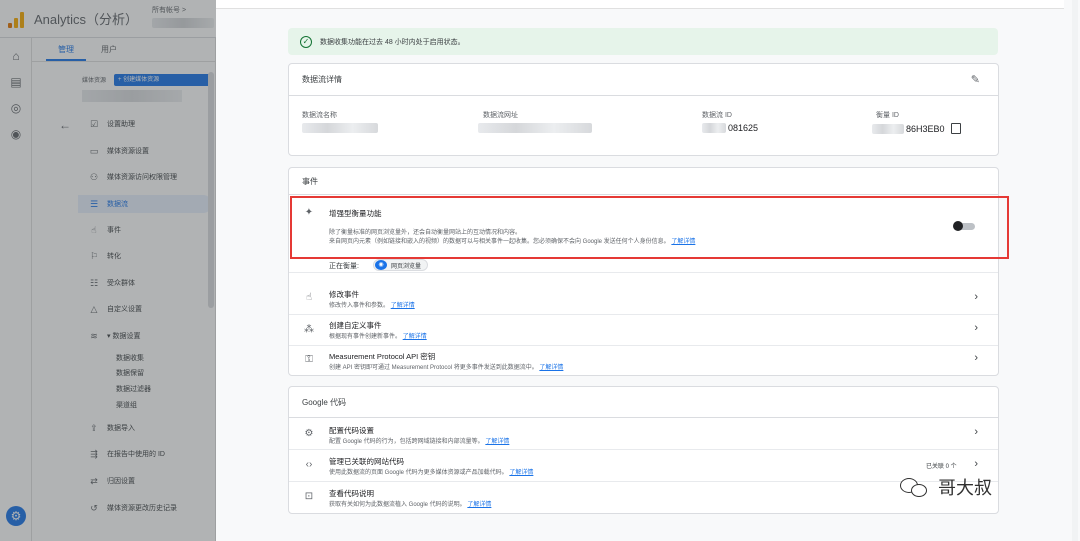  What do you see at coordinates (309, 433) in the screenshot?
I see `tag-settings-icon: ⚙` at bounding box center [309, 433].